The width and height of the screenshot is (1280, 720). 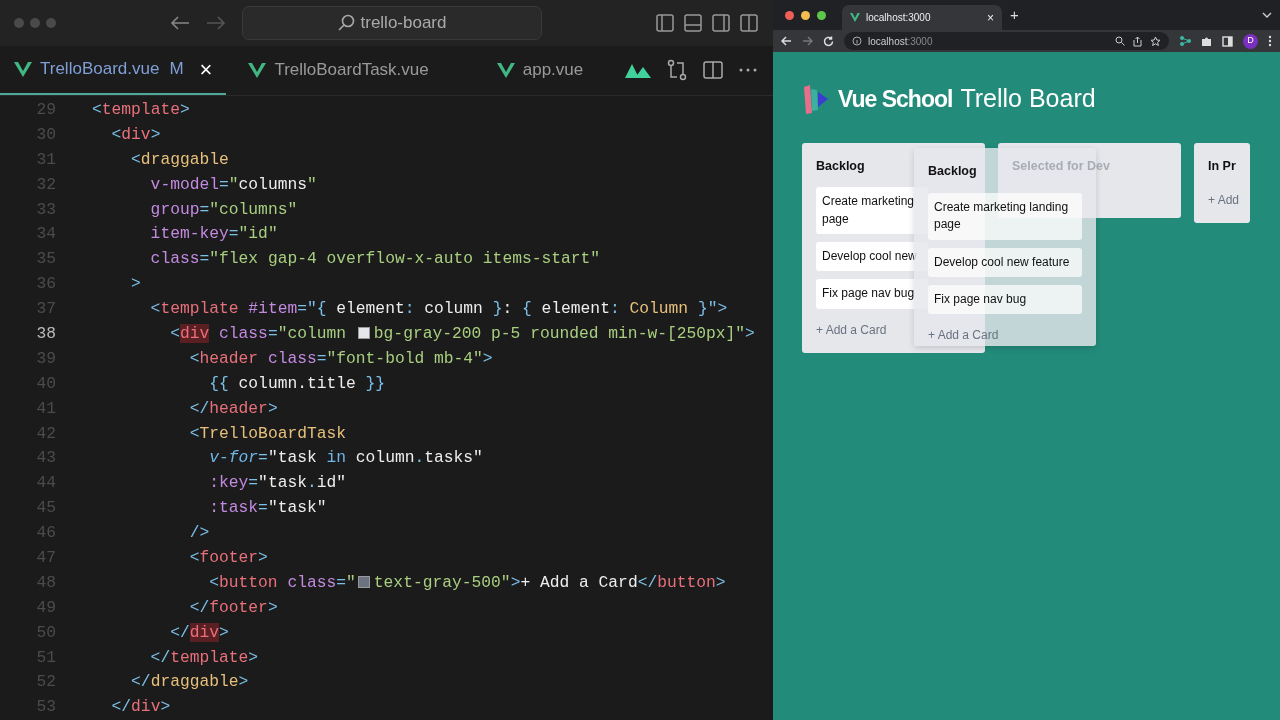 What do you see at coordinates (1267, 15) in the screenshot?
I see `chevron-down-icon` at bounding box center [1267, 15].